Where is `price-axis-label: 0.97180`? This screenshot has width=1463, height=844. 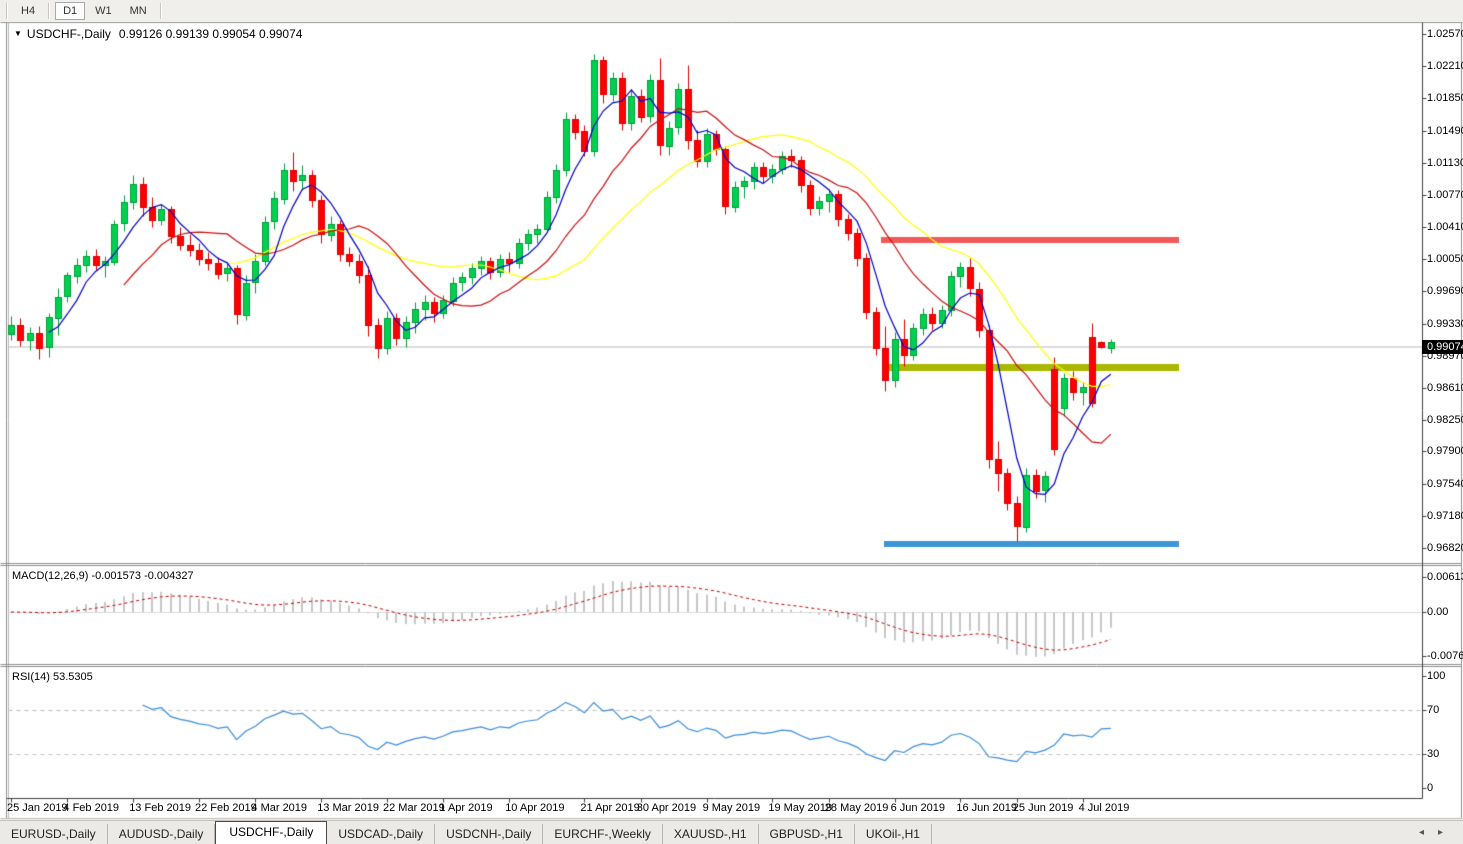
price-axis-label: 0.97180 is located at coordinates (1445, 515).